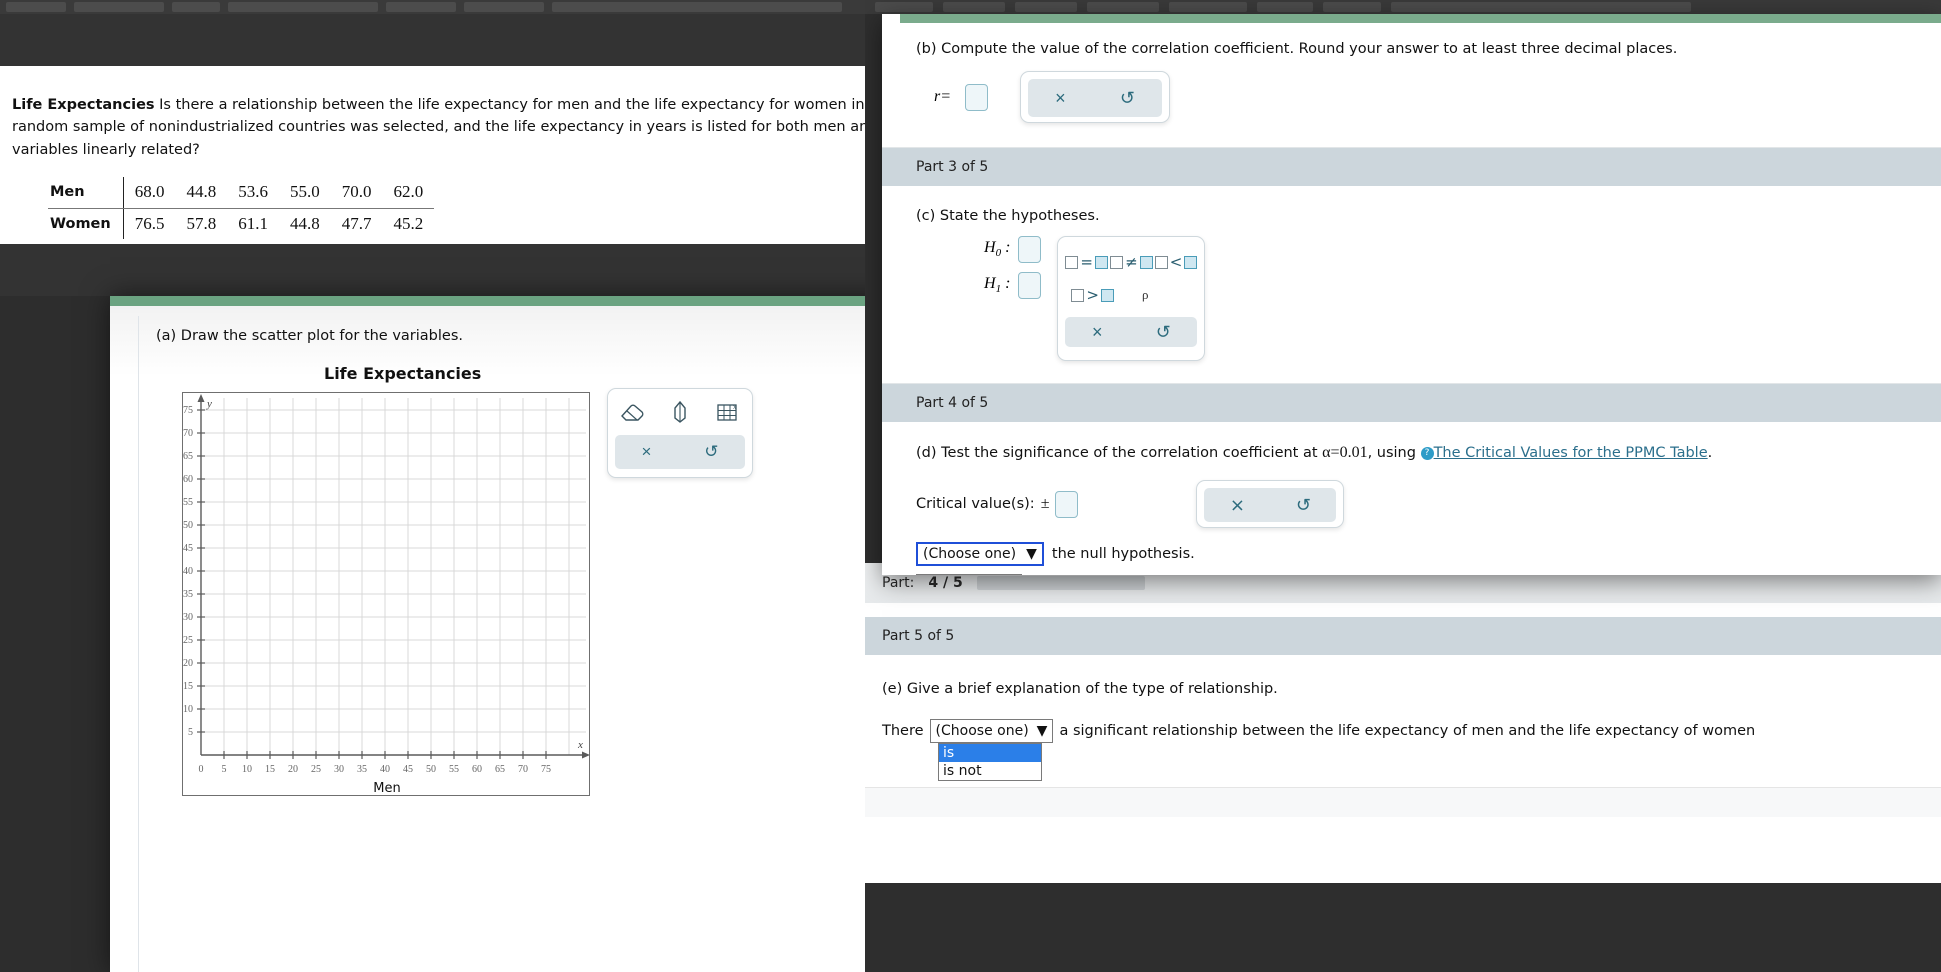  Describe the element at coordinates (188, 410) in the screenshot. I see `svg-text: 75` at that location.